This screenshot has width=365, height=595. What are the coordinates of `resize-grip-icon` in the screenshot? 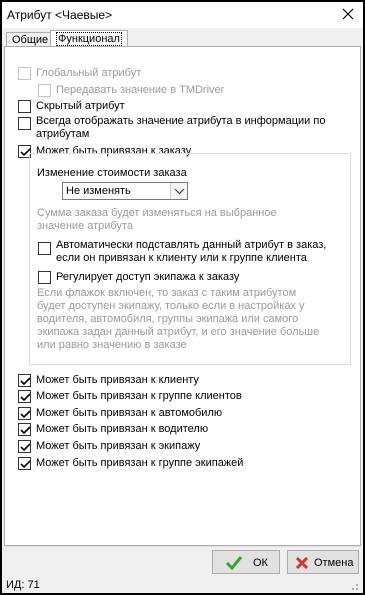 It's located at (354, 586).